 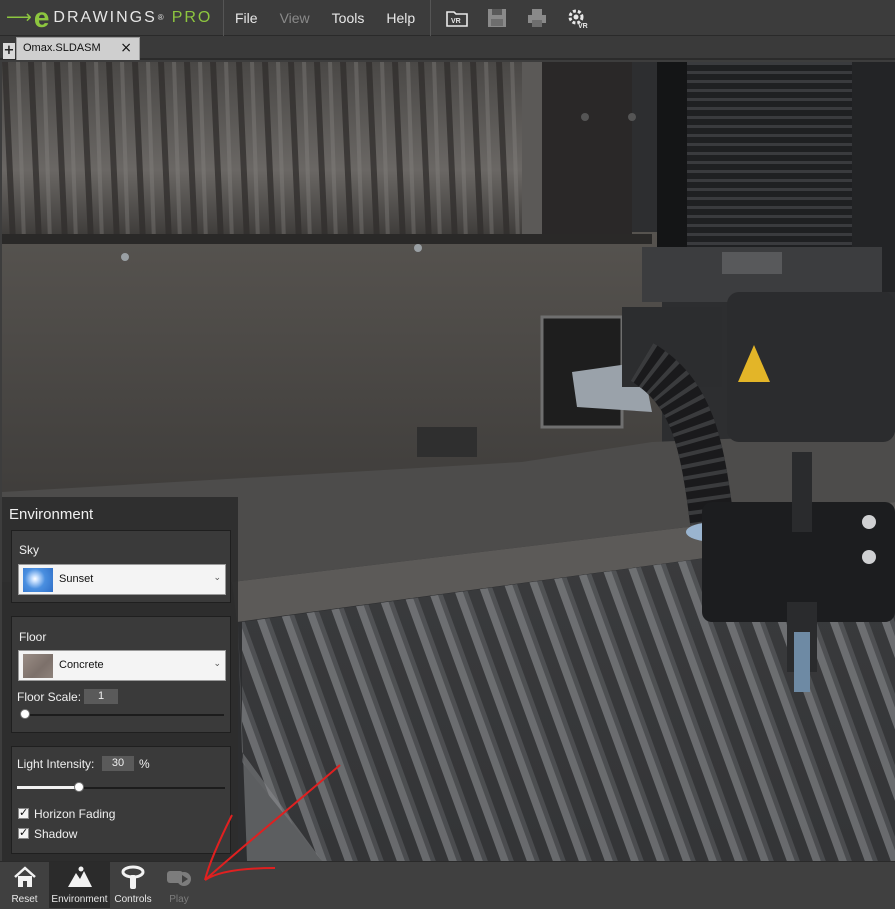 What do you see at coordinates (48, 787) in the screenshot?
I see `light-intensity-fill` at bounding box center [48, 787].